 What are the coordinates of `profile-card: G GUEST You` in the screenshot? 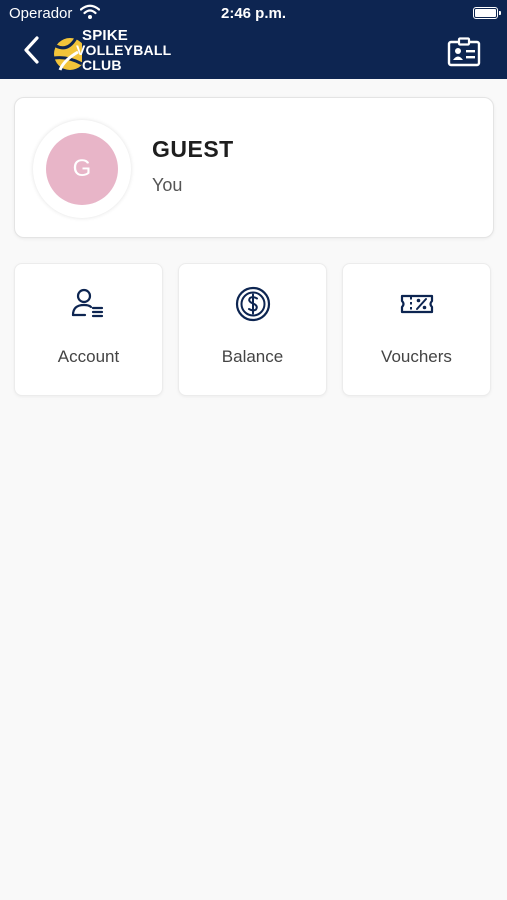 It's located at (254, 167).